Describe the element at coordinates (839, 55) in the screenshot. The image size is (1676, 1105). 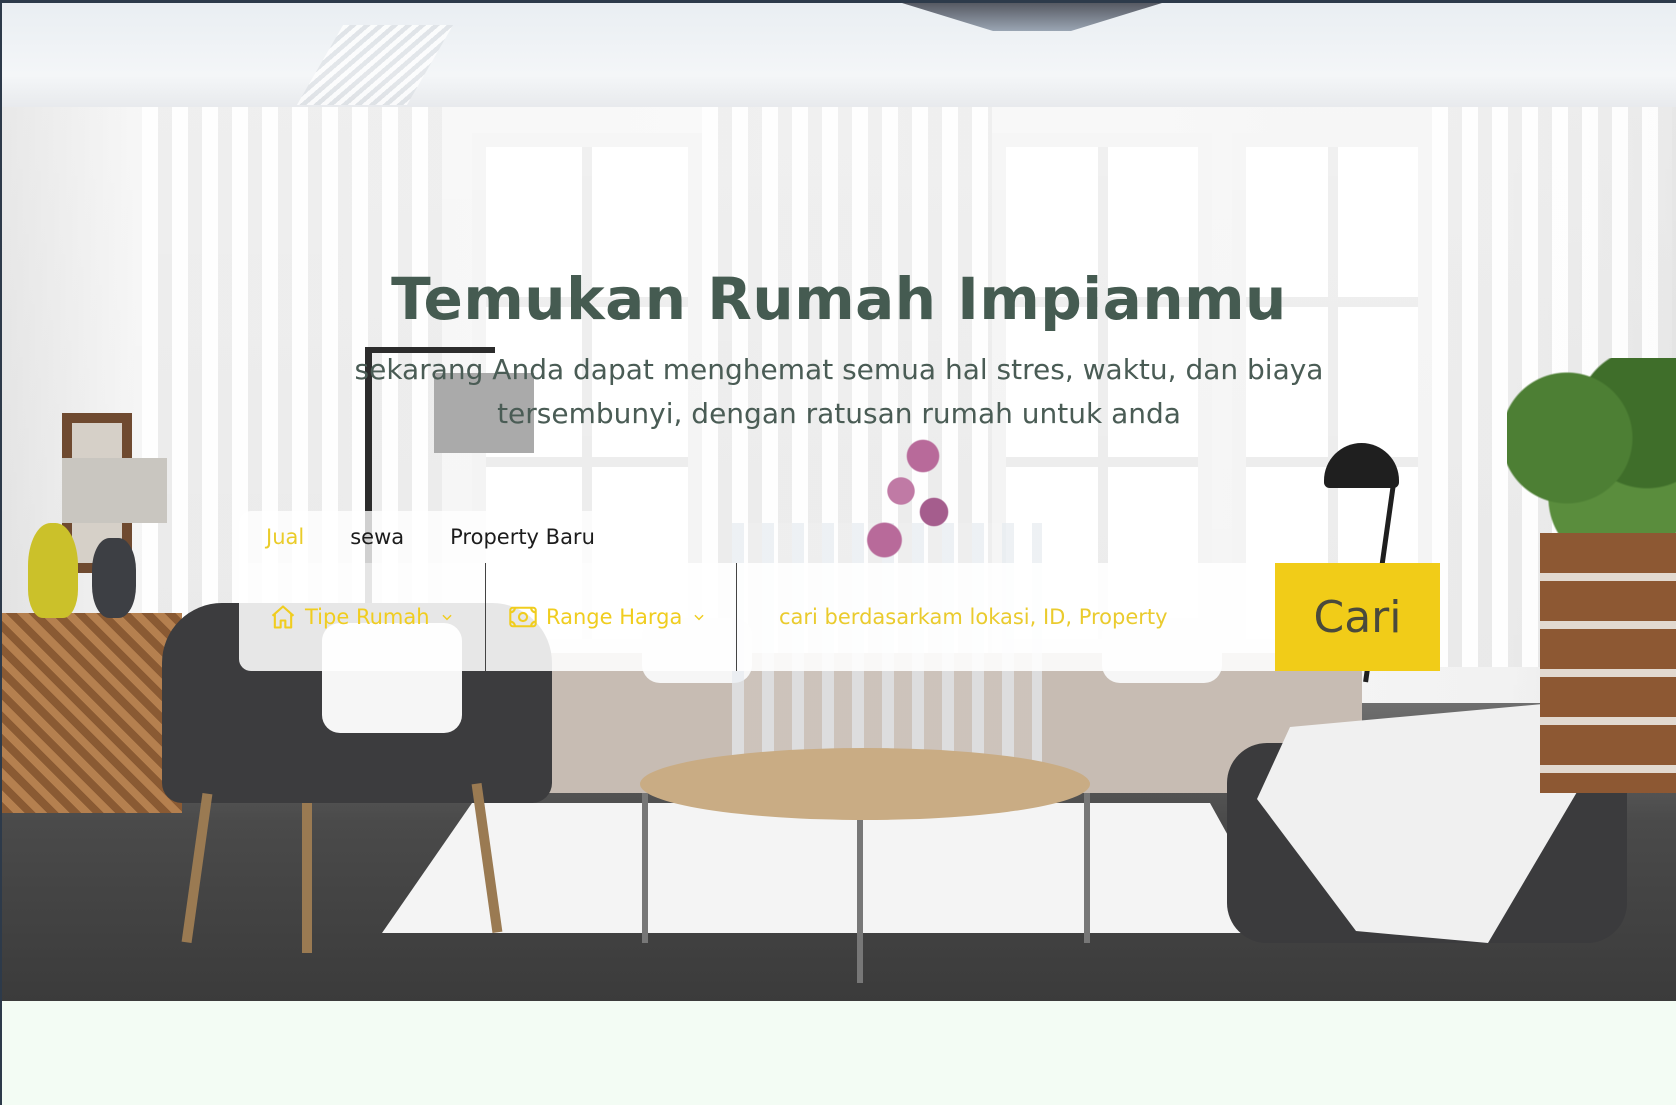
I see `ceiling` at that location.